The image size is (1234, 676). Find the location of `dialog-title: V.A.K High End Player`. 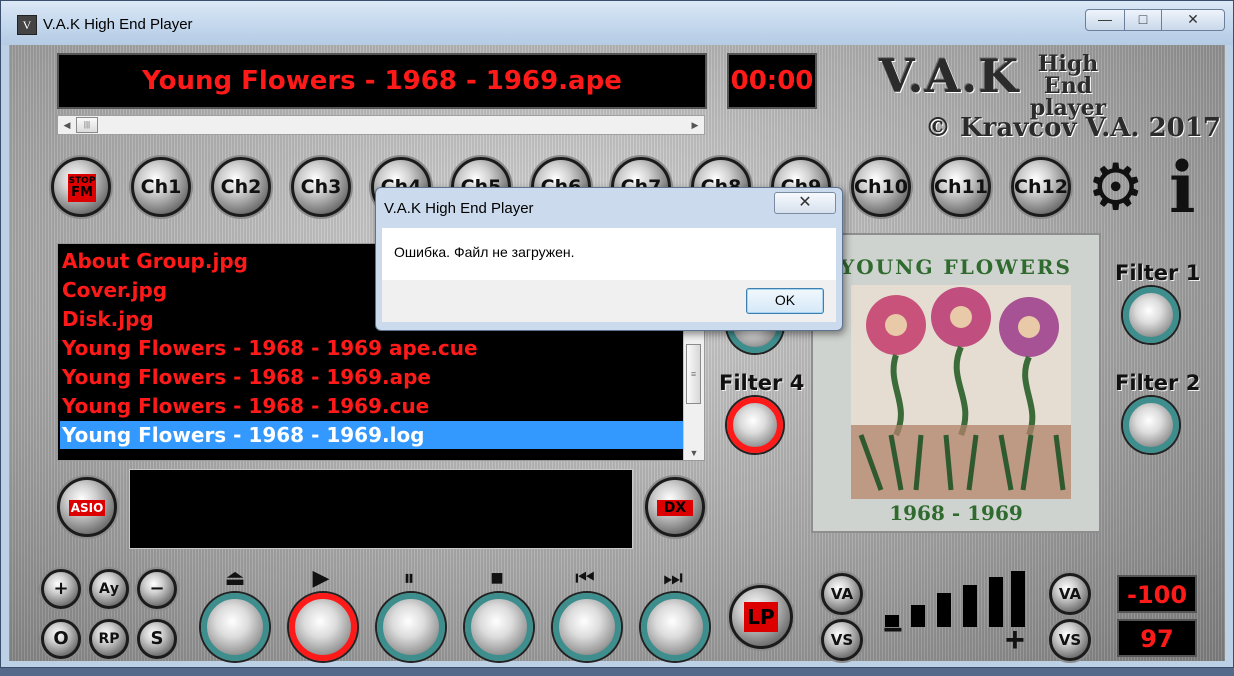

dialog-title: V.A.K High End Player is located at coordinates (459, 208).